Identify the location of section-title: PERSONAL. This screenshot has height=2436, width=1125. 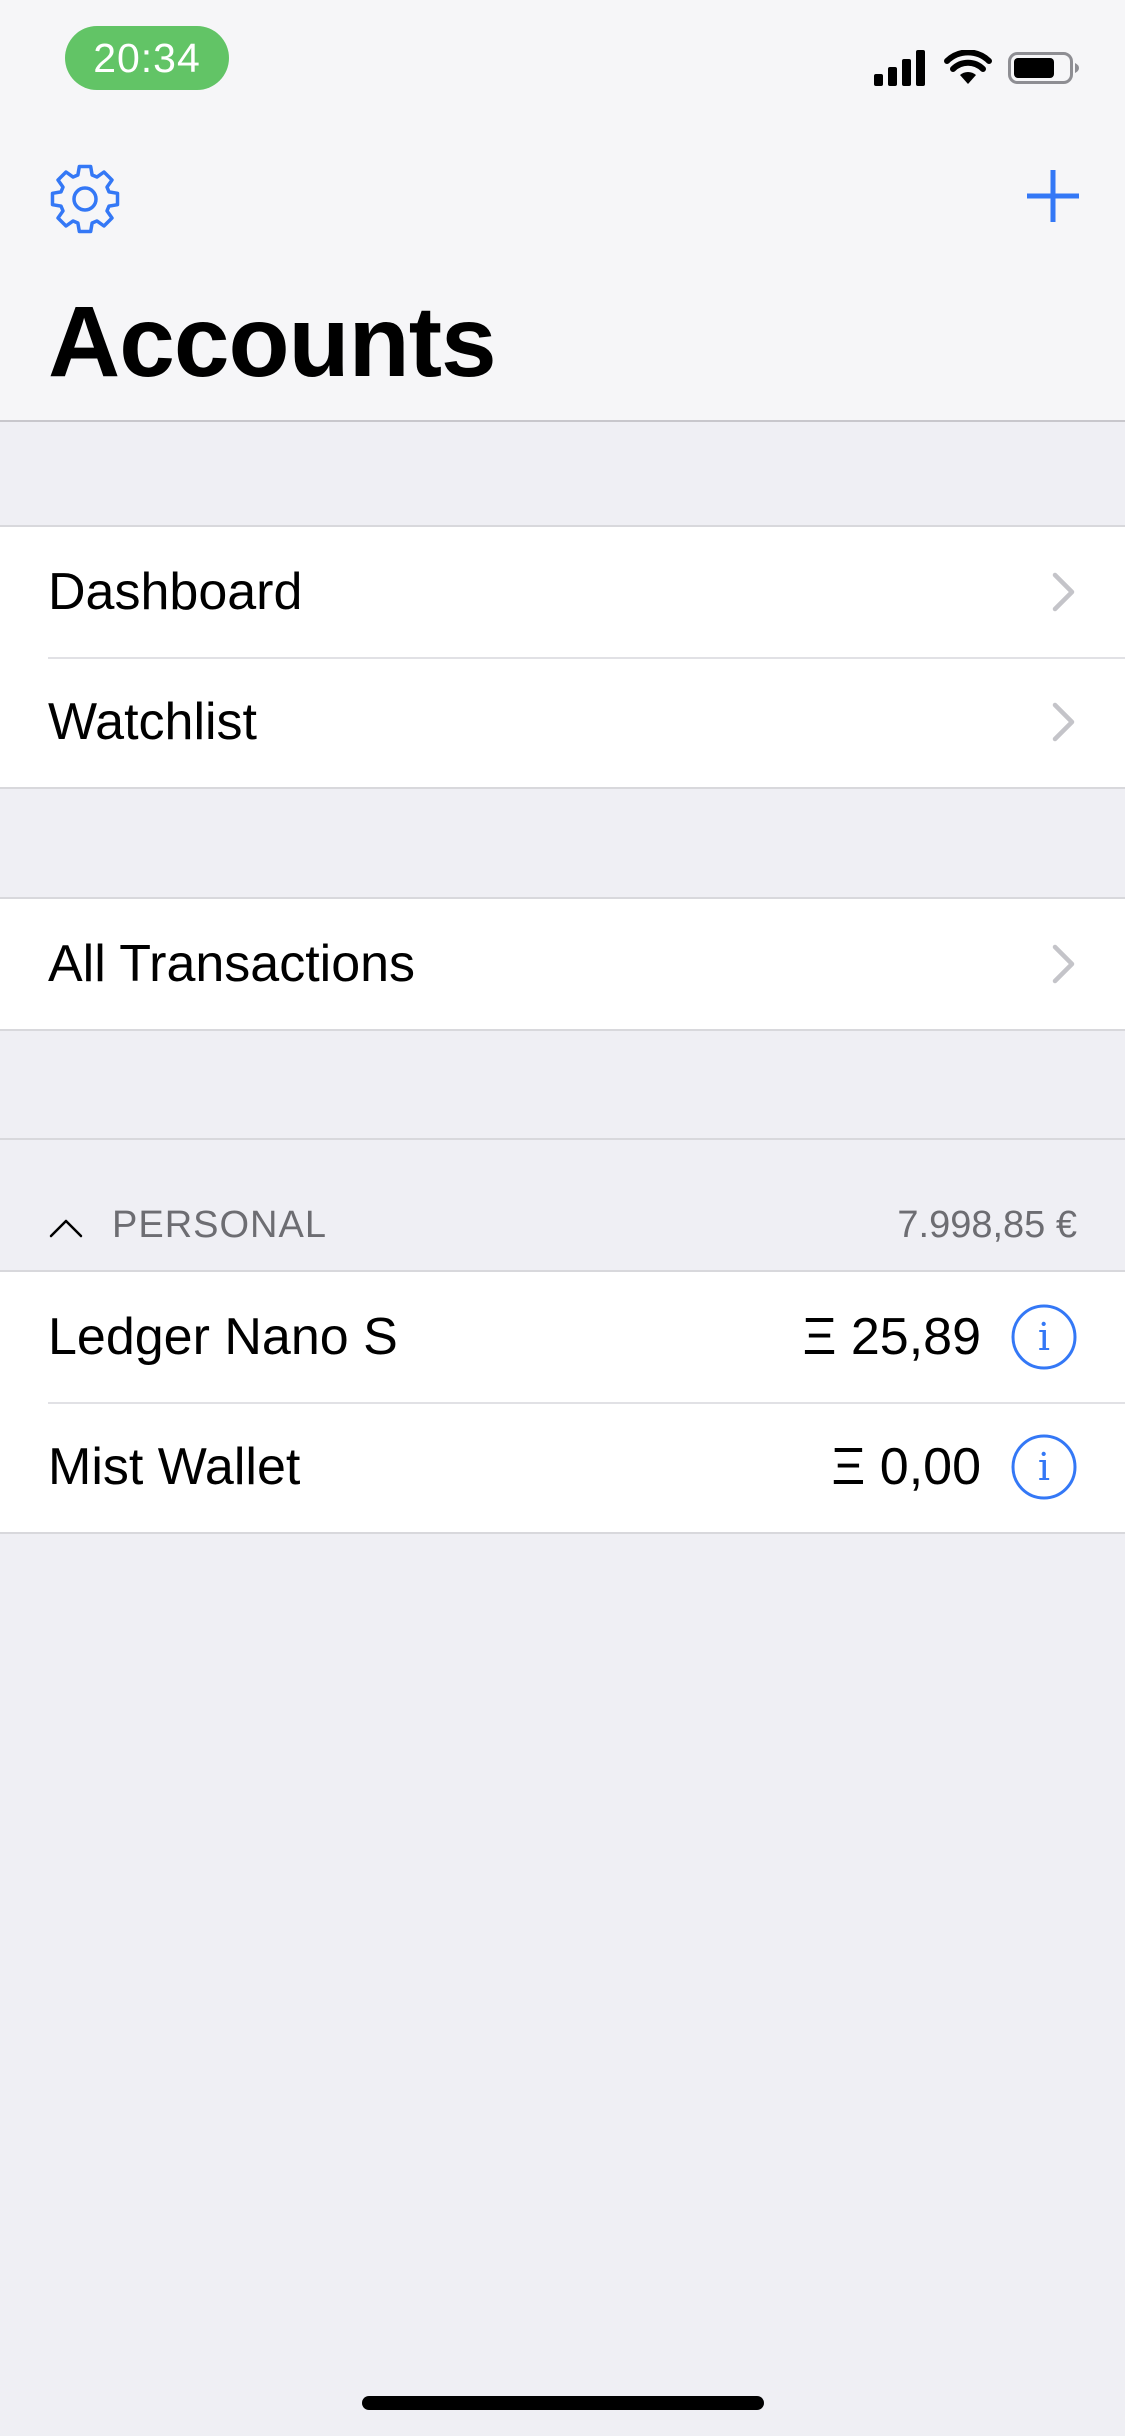
(219, 1225).